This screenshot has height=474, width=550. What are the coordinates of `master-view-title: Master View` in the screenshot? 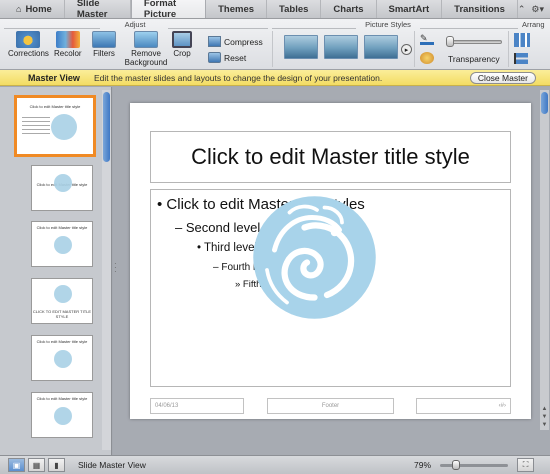 It's located at (54, 77).